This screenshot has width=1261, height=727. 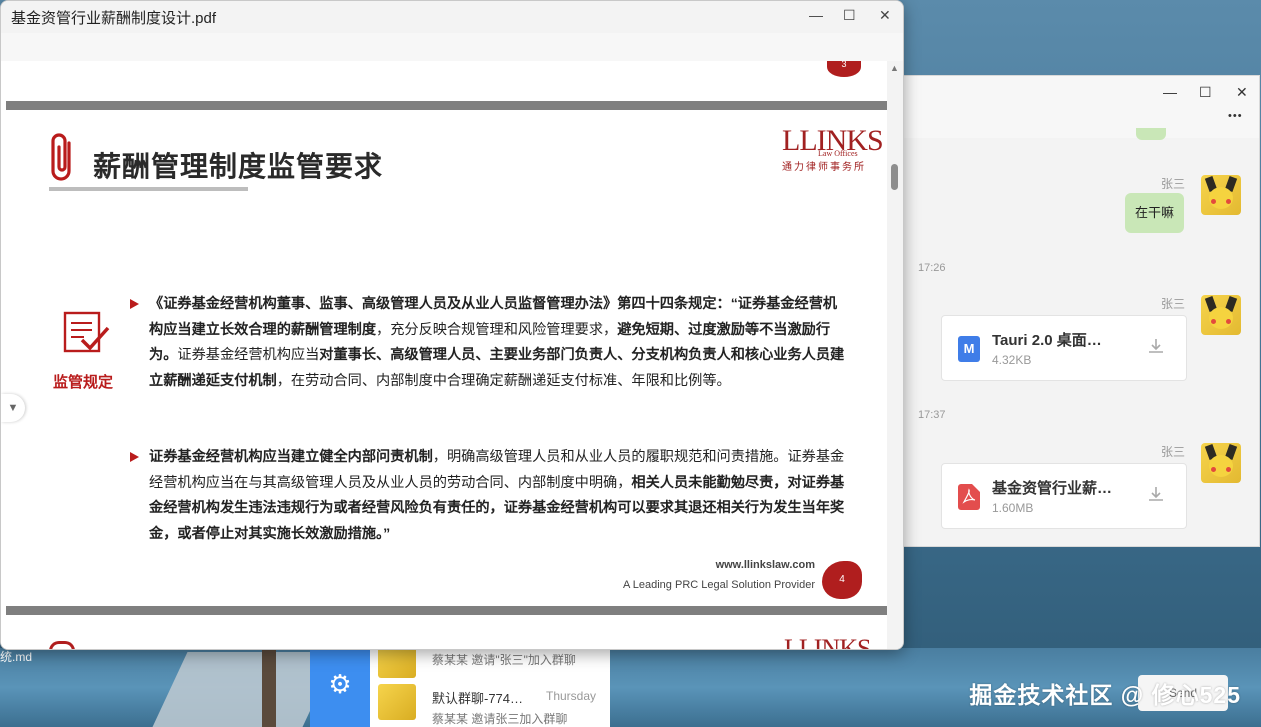 I want to click on chat-list-time: Thursday, so click(x=571, y=696).